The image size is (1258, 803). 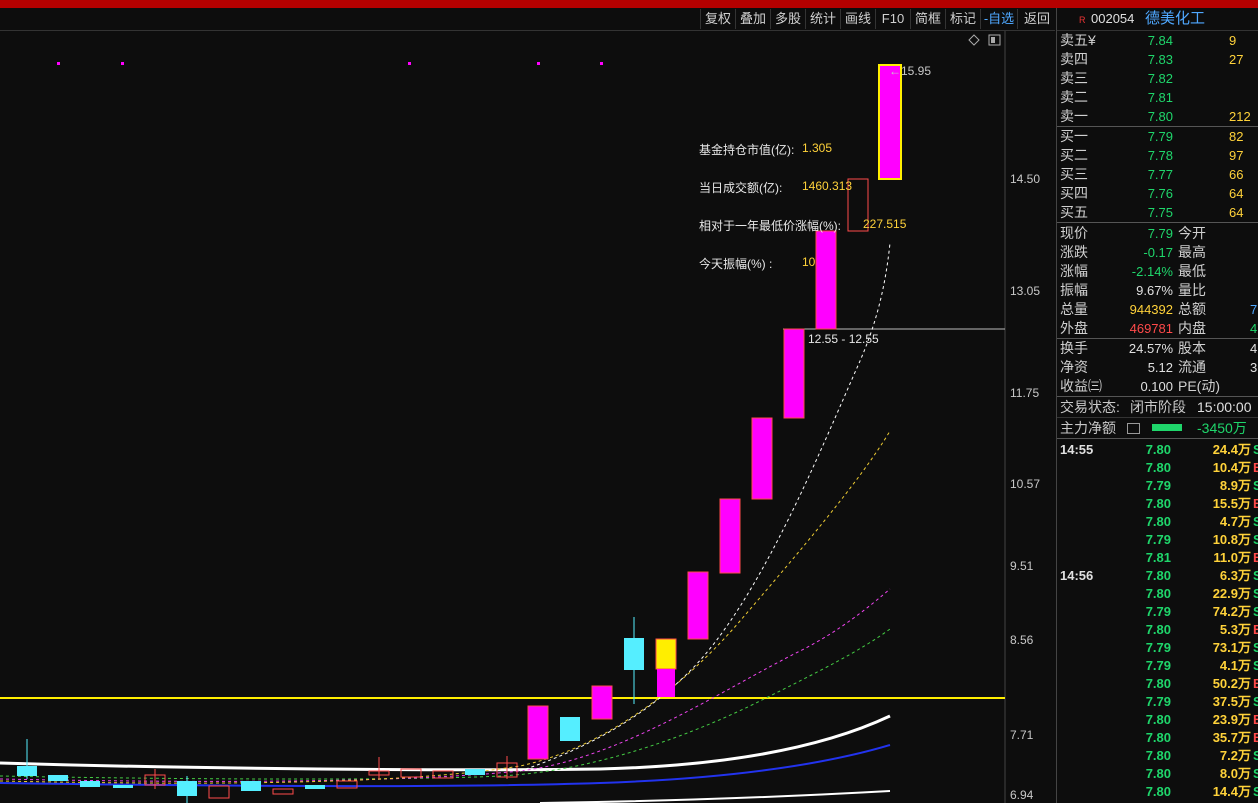 I want to click on bid-row: 买四 7.76 64, so click(x=1157, y=193).